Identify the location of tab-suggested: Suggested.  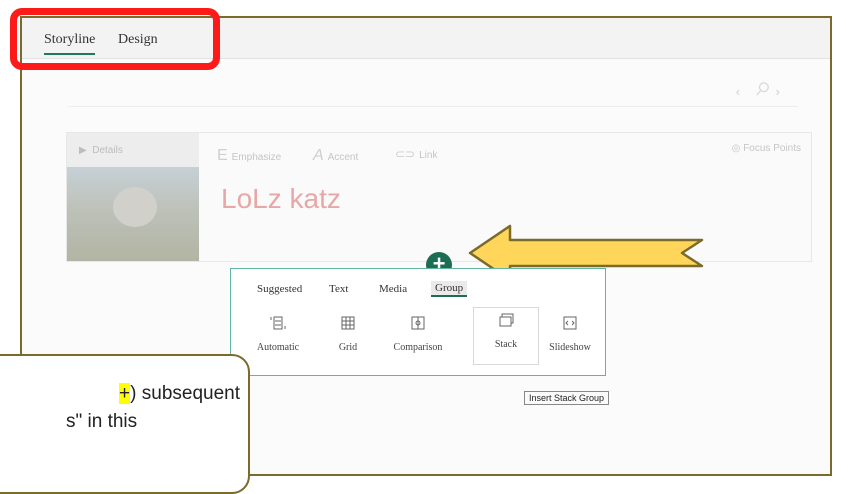
(279, 289).